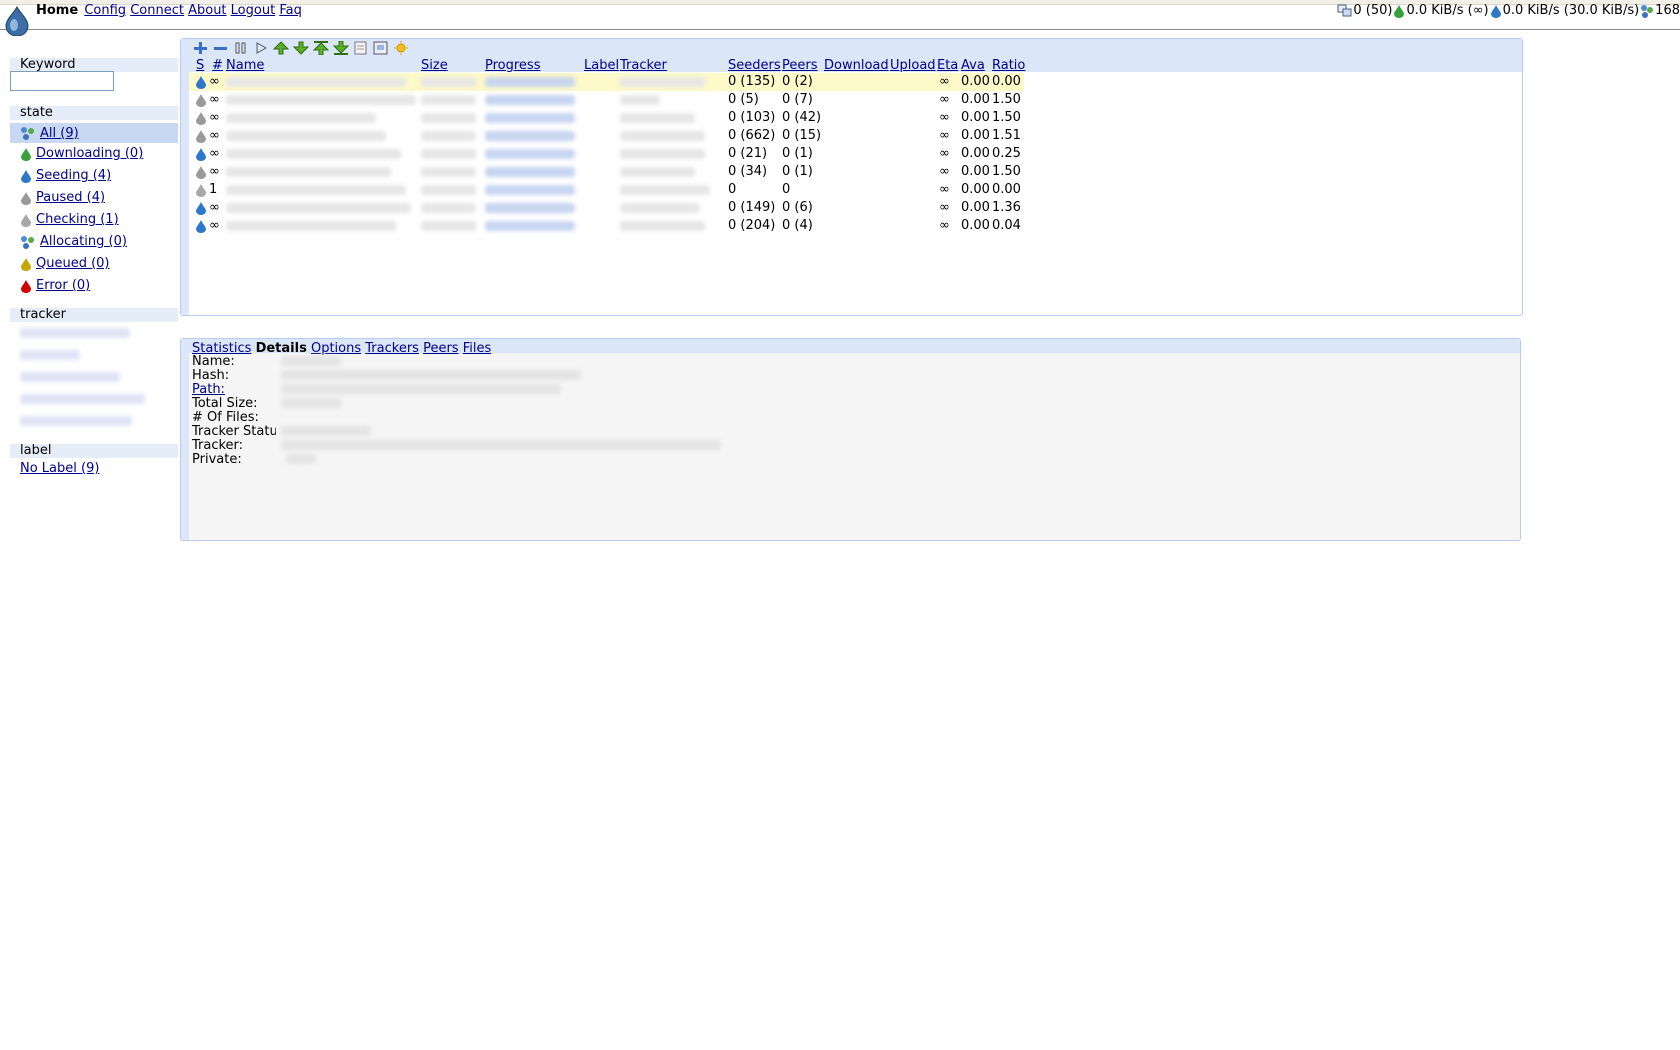 The height and width of the screenshot is (1050, 1680). I want to click on nav-connect-link: Connect, so click(157, 10).